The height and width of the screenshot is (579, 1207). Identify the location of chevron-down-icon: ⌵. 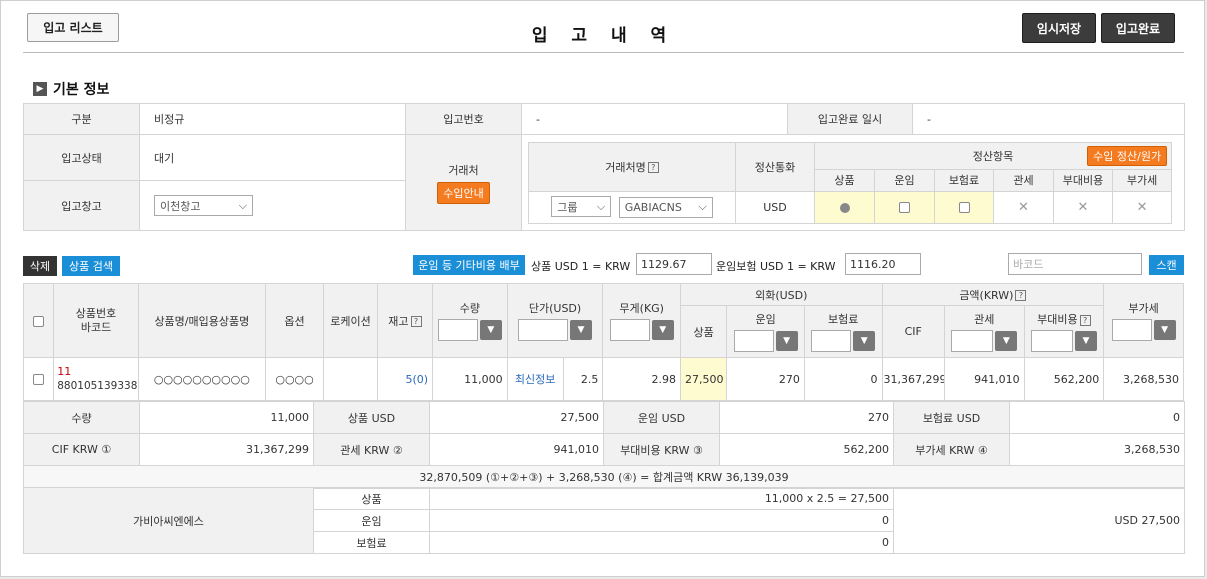
(601, 206).